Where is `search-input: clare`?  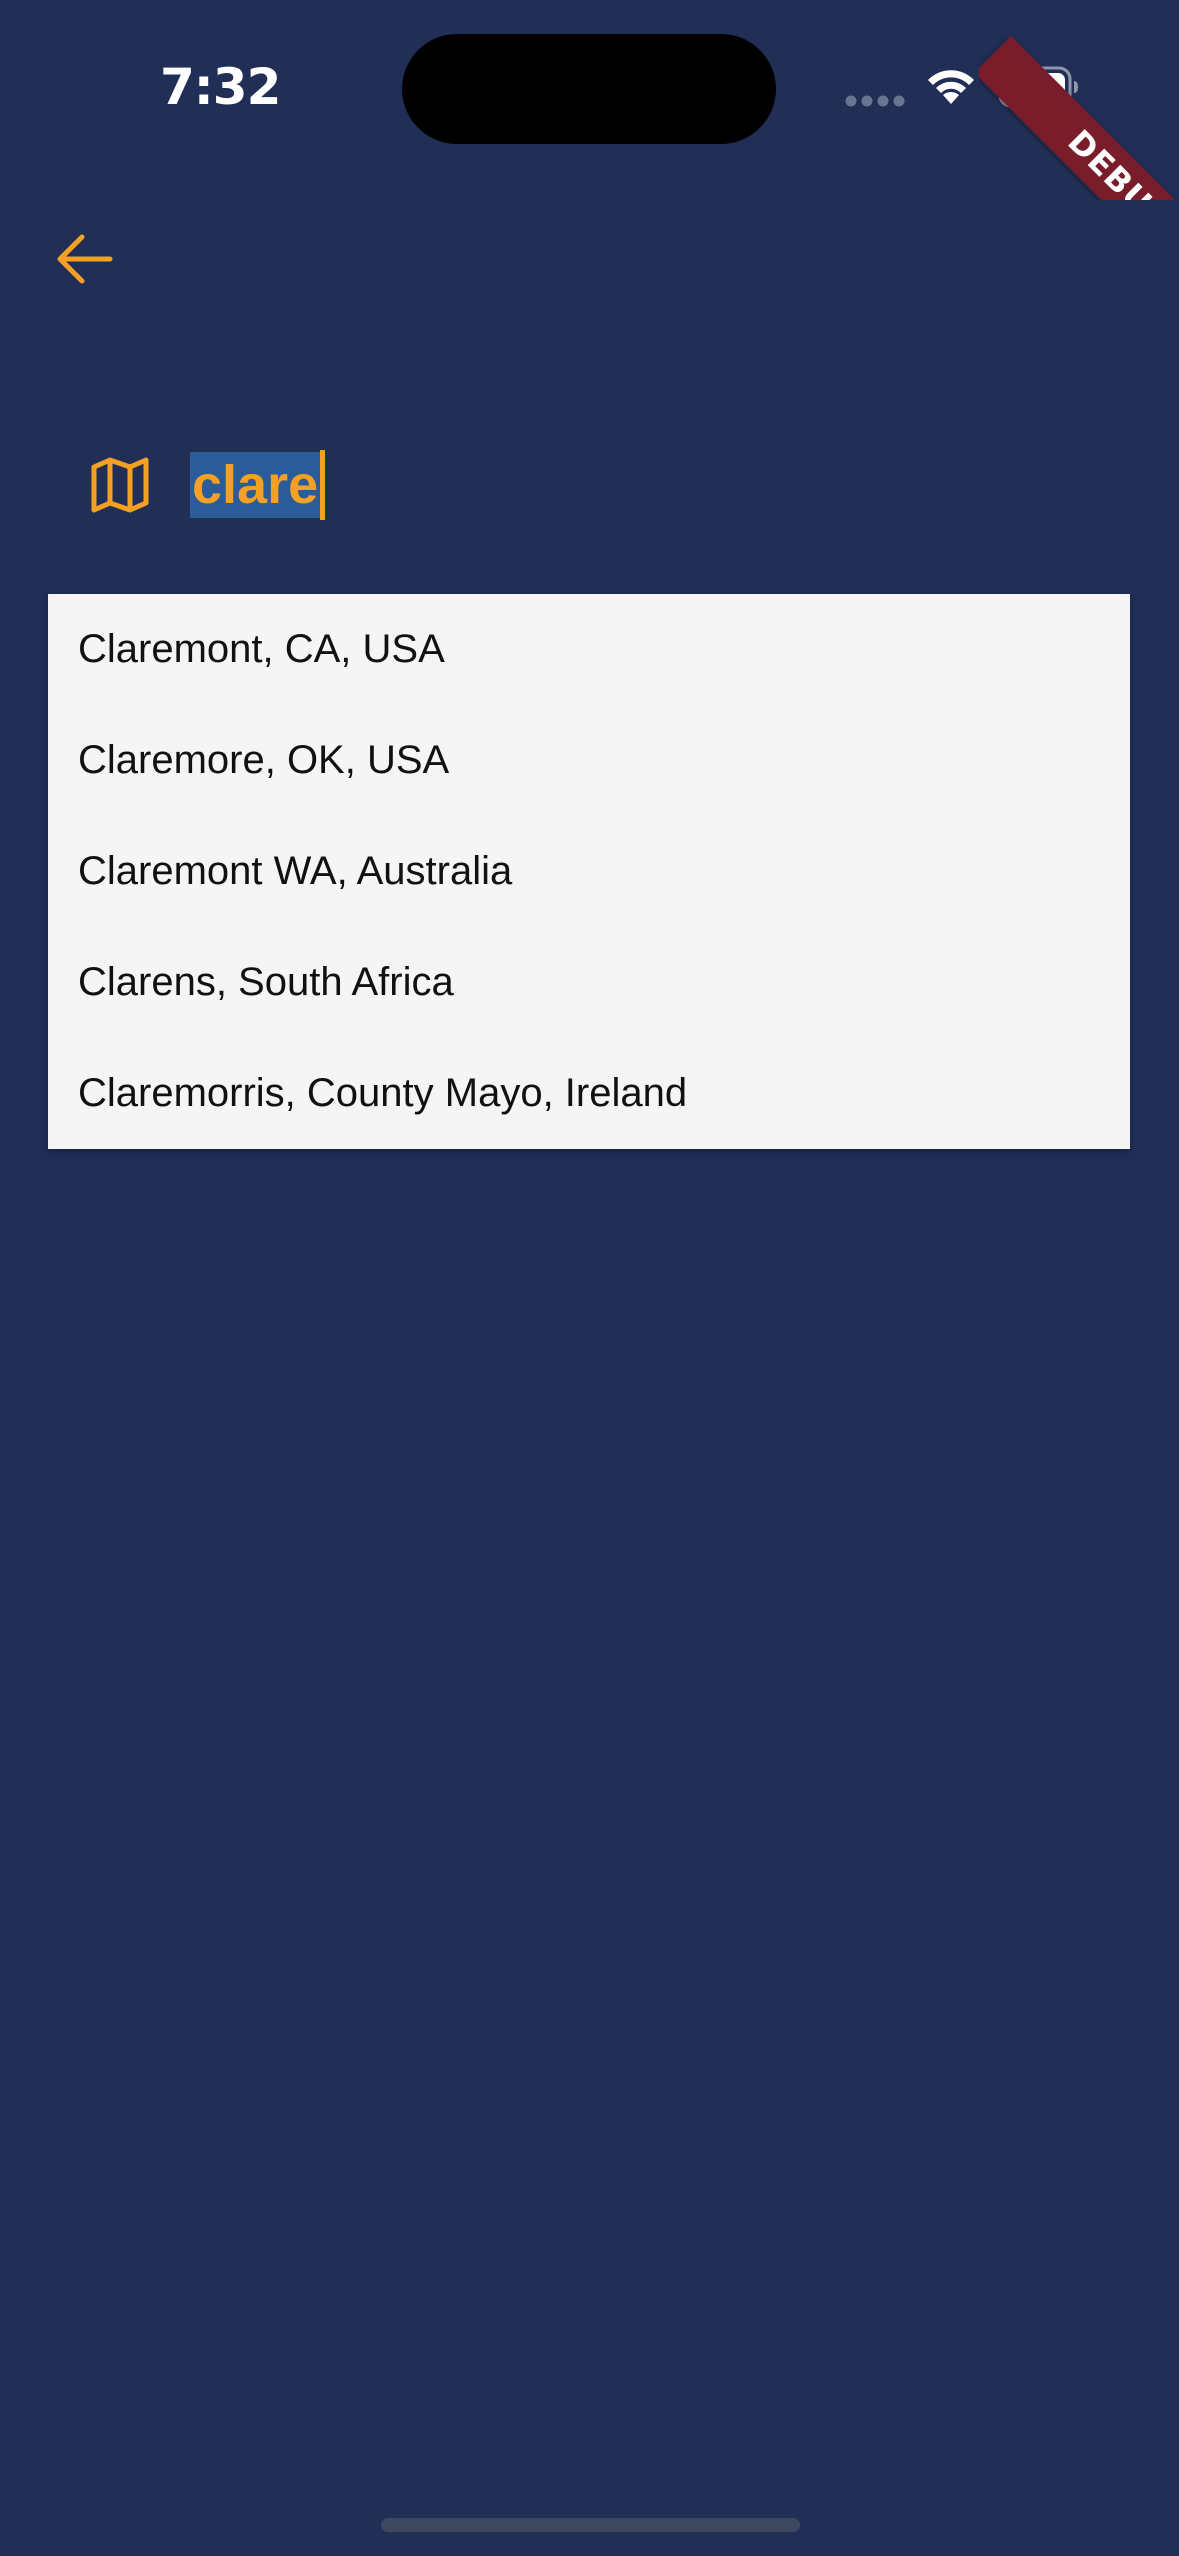
search-input: clare is located at coordinates (258, 485).